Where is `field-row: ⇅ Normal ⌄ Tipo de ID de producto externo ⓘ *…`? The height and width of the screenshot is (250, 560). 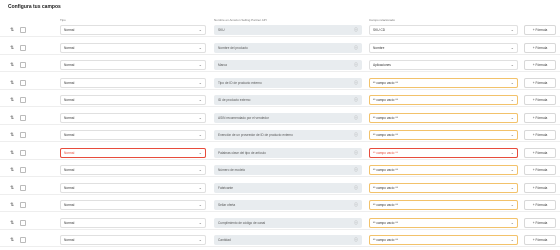
field-row: ⇅ Normal ⌄ Tipo de ID de producto externo ⓘ *… is located at coordinates (280, 83).